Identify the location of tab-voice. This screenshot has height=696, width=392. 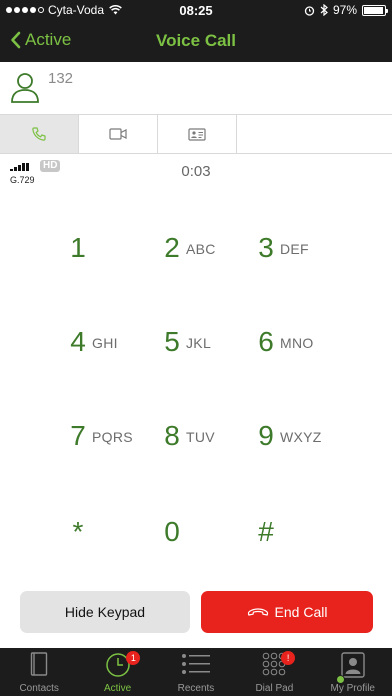
(39, 134).